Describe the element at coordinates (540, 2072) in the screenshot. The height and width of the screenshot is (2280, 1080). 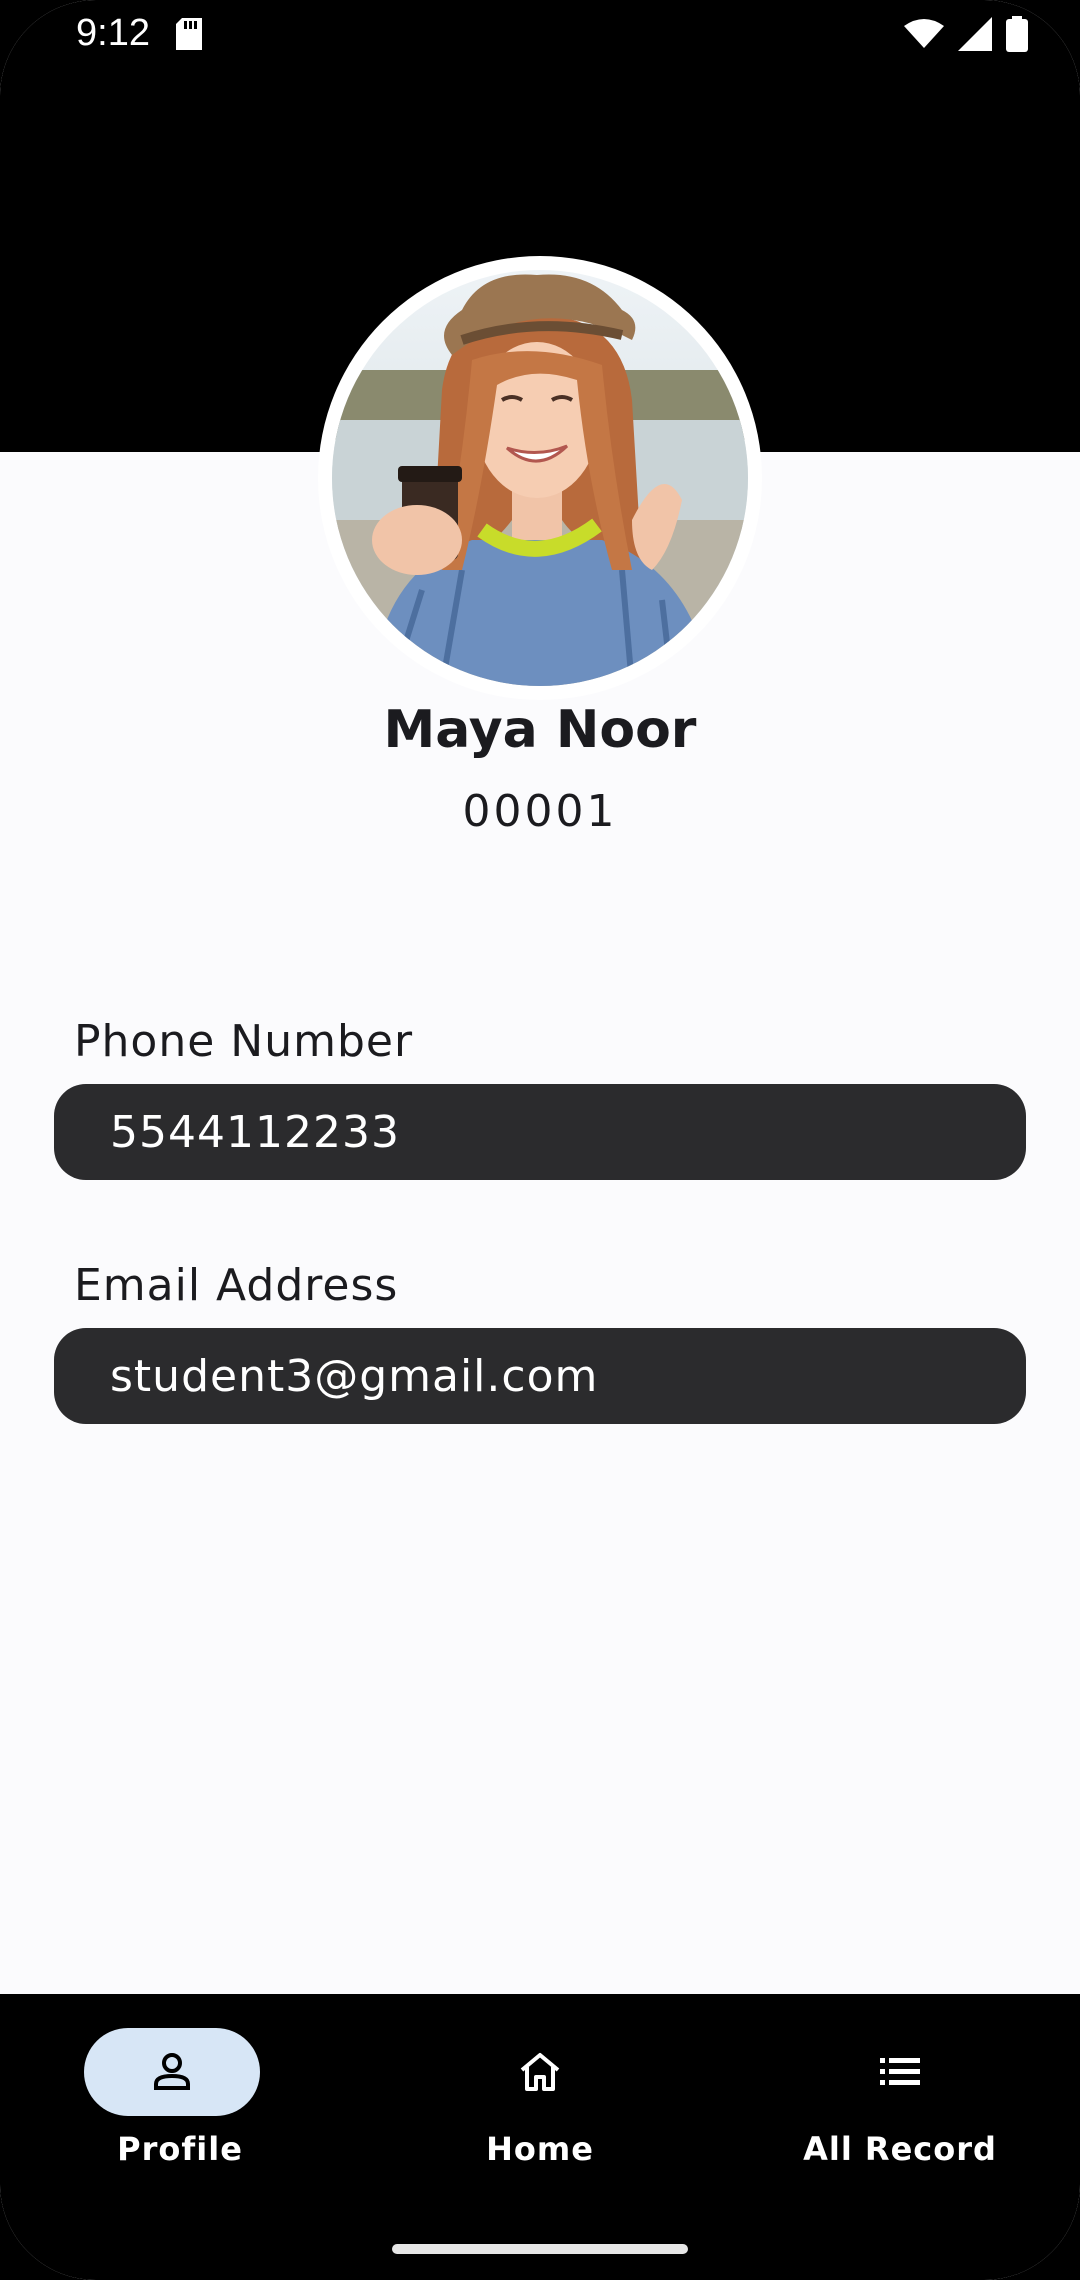
I see `home-icon` at that location.